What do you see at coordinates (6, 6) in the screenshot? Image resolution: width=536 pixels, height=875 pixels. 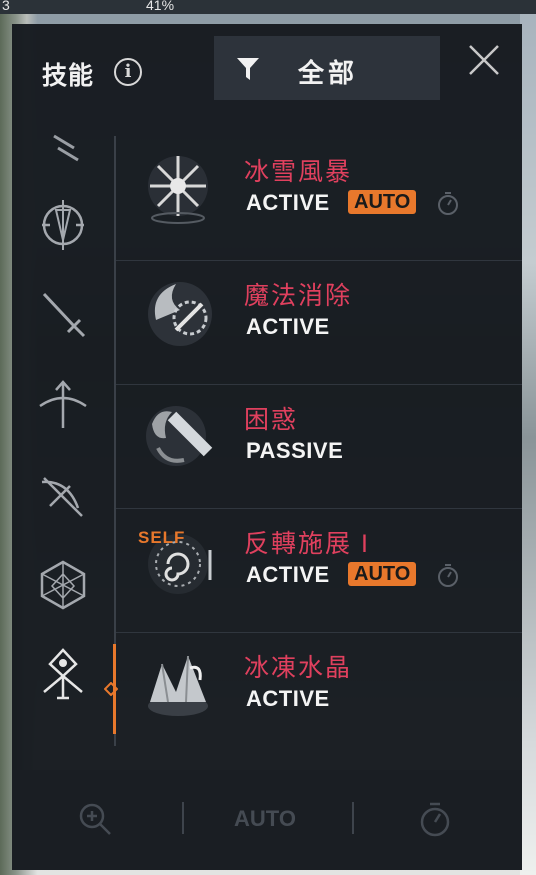 I see `status-left: 3` at bounding box center [6, 6].